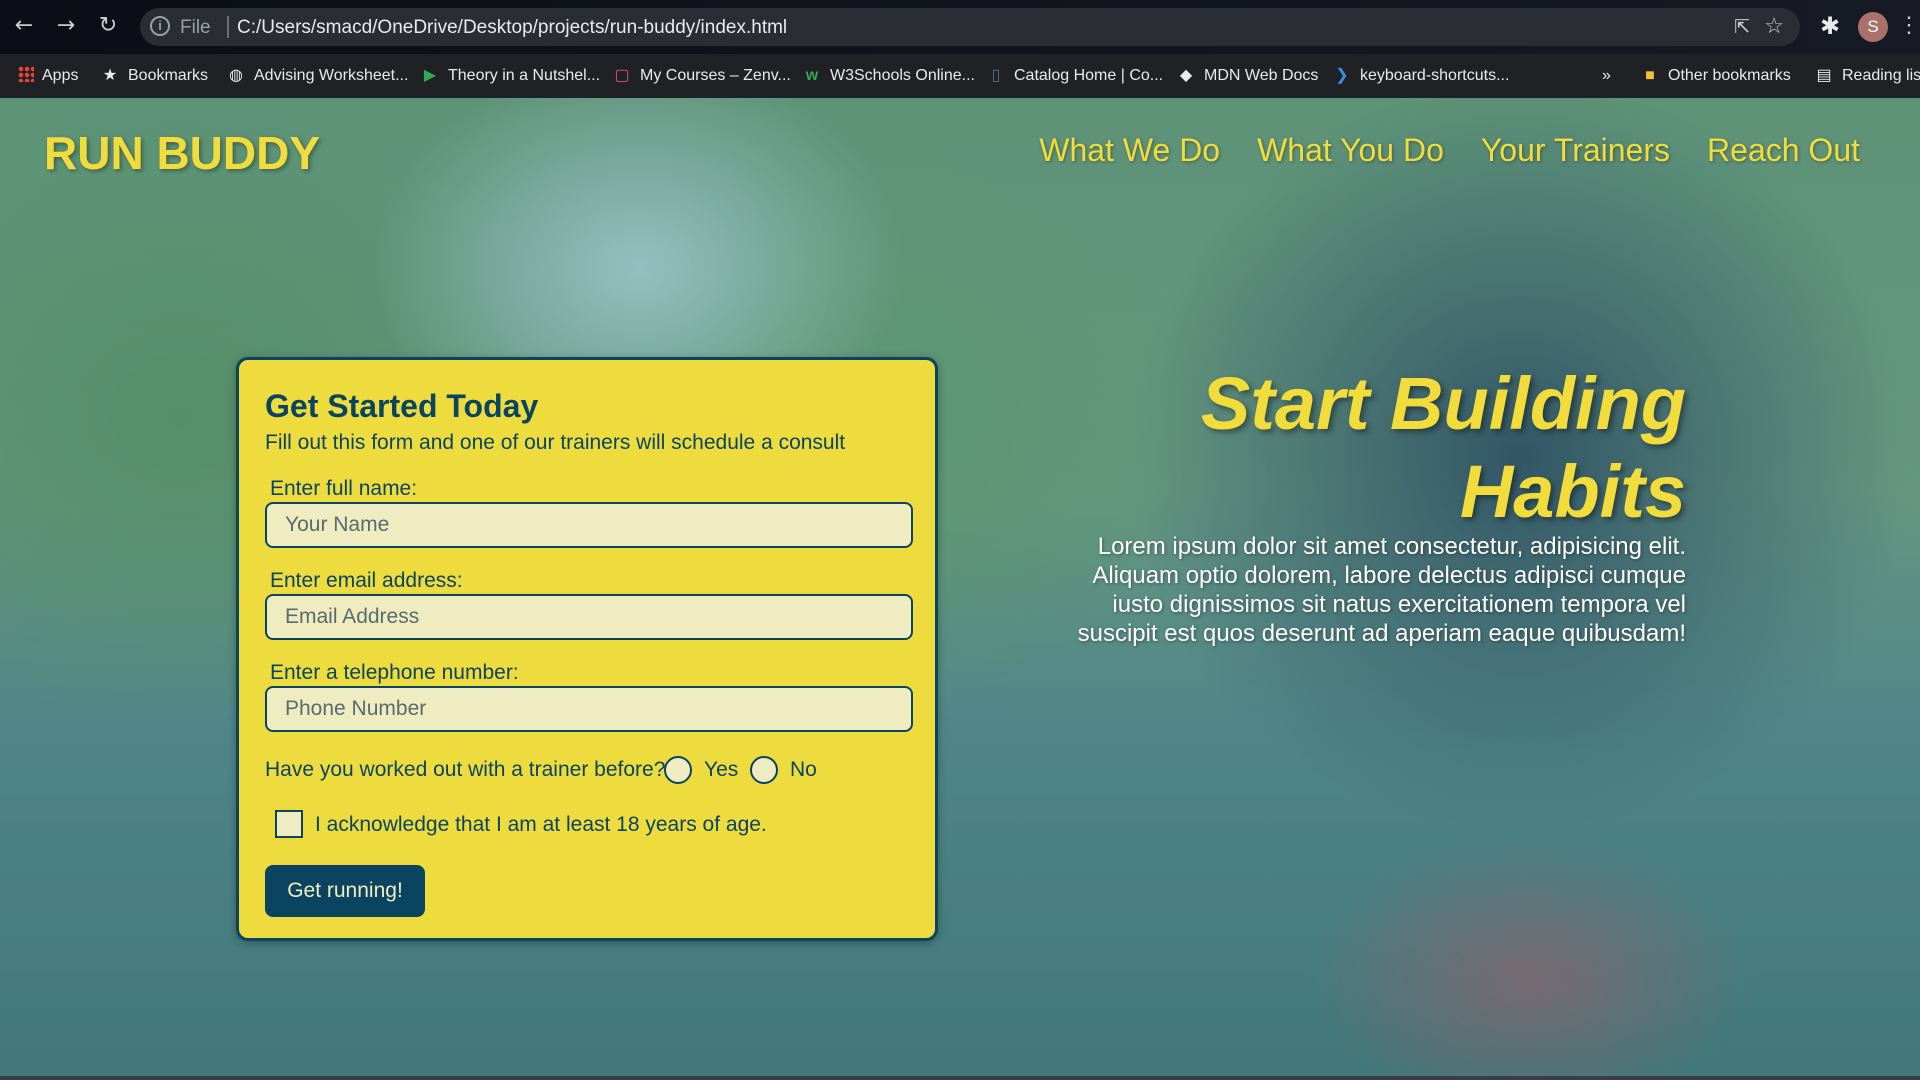 This screenshot has height=1080, width=1920. What do you see at coordinates (1774, 26) in the screenshot?
I see `bookmark-star-icon: ☆` at bounding box center [1774, 26].